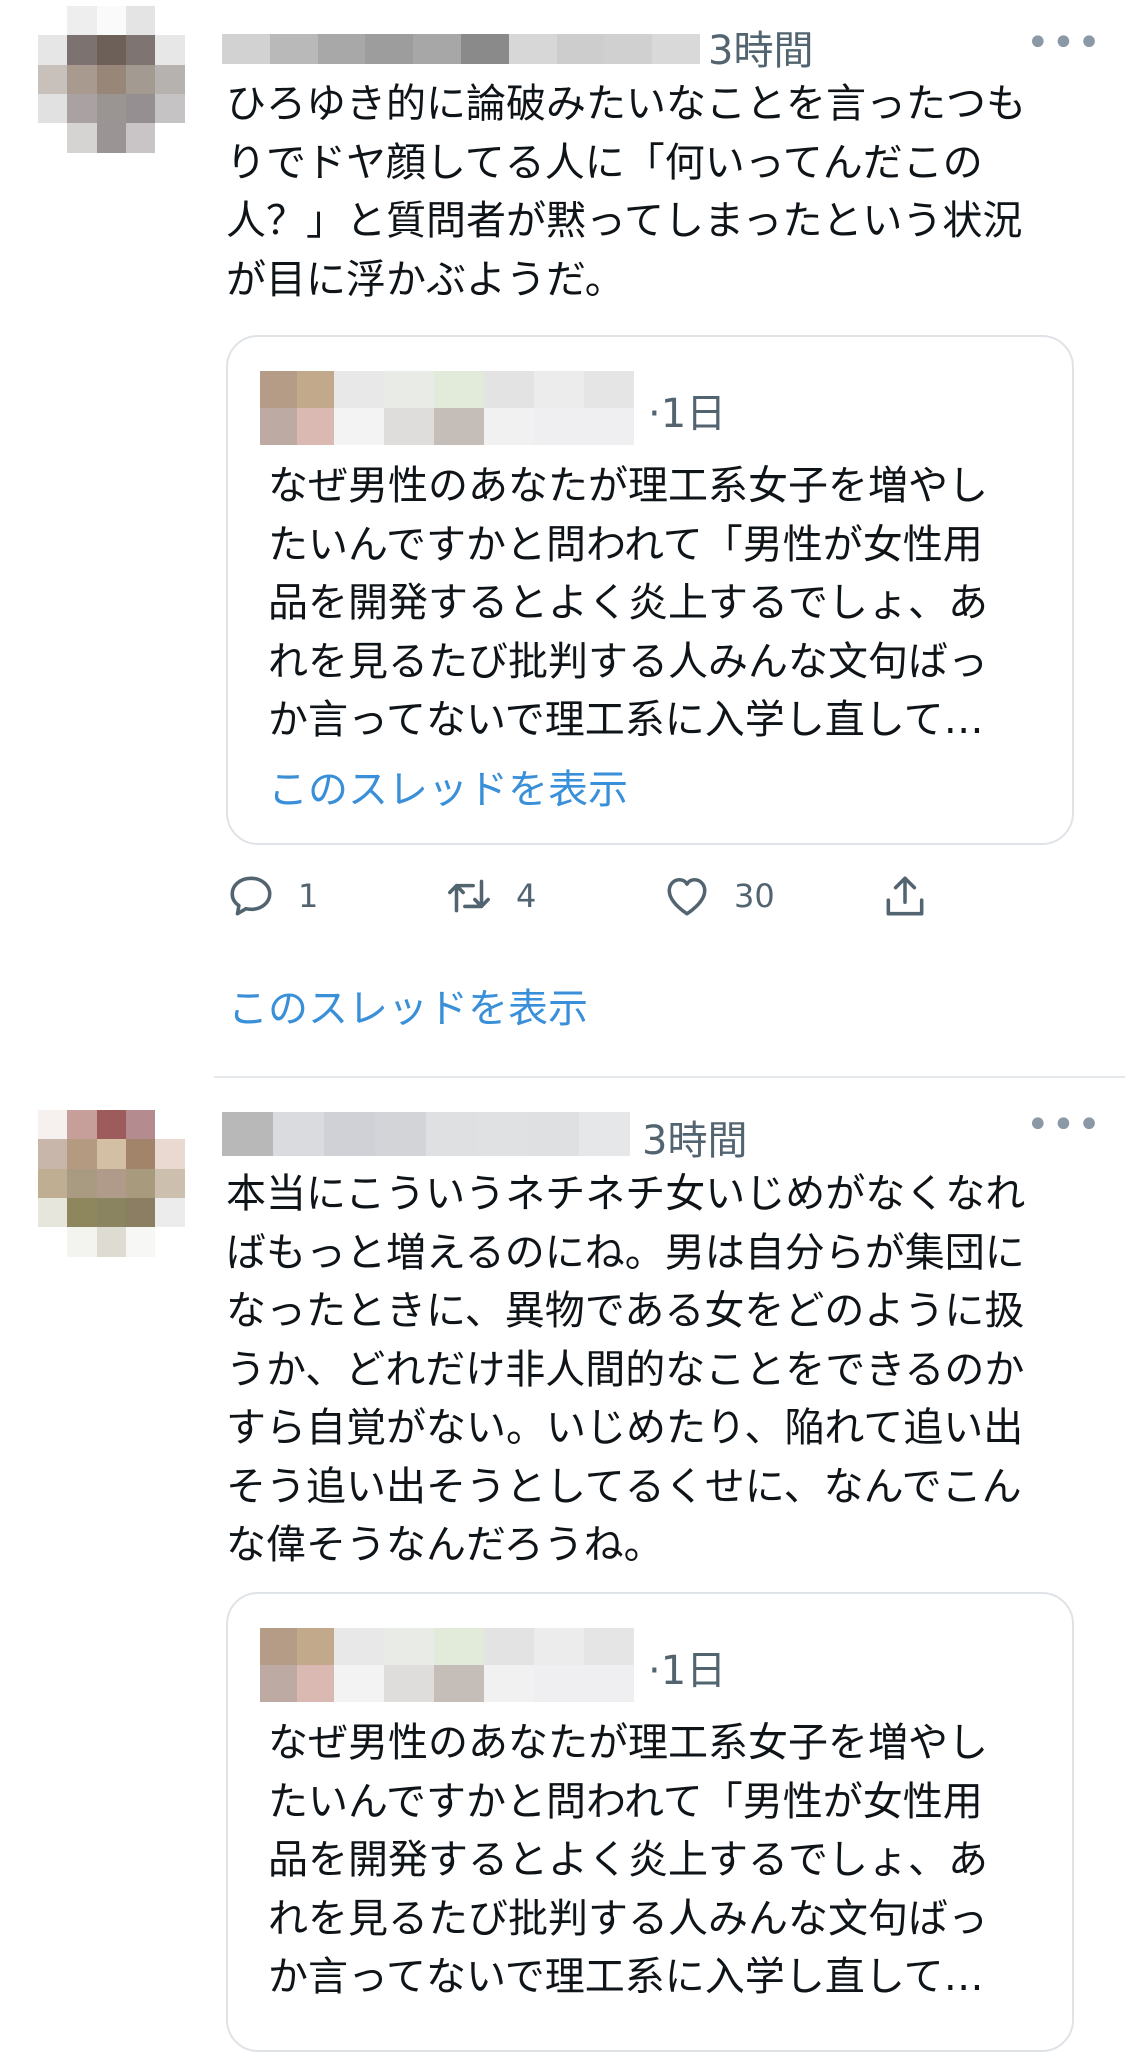  What do you see at coordinates (408, 1005) in the screenshot?
I see `show-thread-link: このスレッドを表示` at bounding box center [408, 1005].